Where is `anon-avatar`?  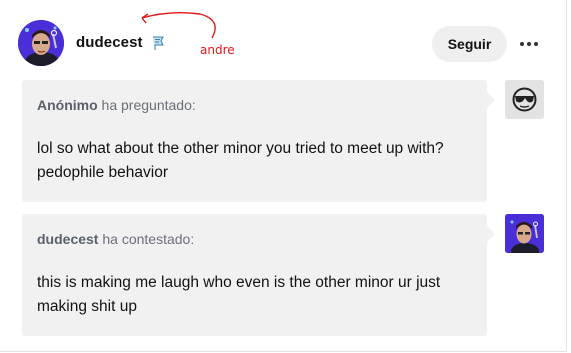 anon-avatar is located at coordinates (524, 99).